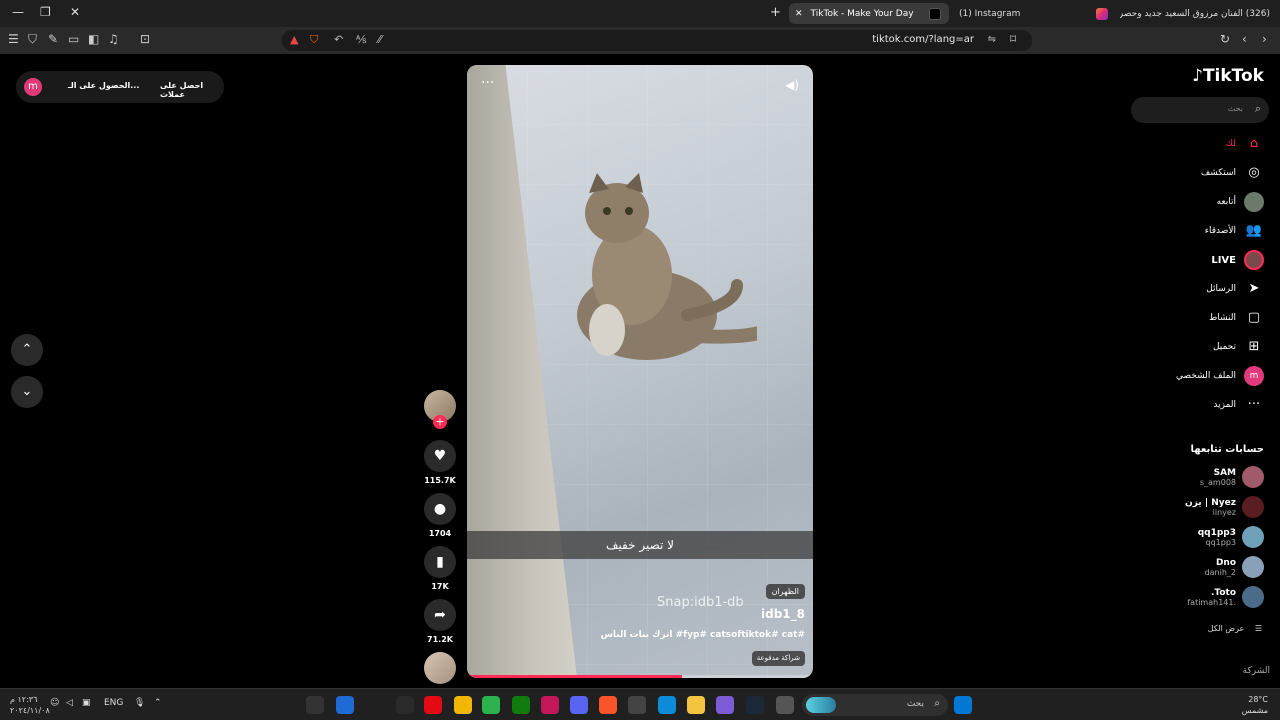 The image size is (1280, 720). What do you see at coordinates (33, 87) in the screenshot?
I see `profile-avatar: m` at bounding box center [33, 87].